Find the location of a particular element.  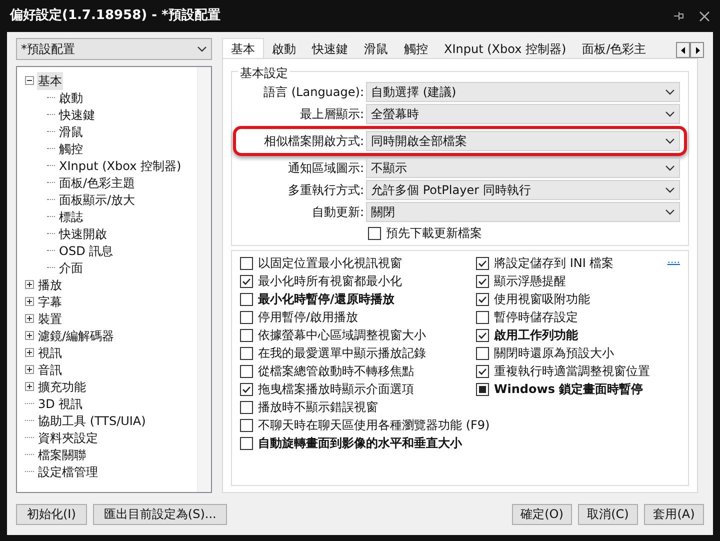

triangle-left-icon is located at coordinates (683, 50).